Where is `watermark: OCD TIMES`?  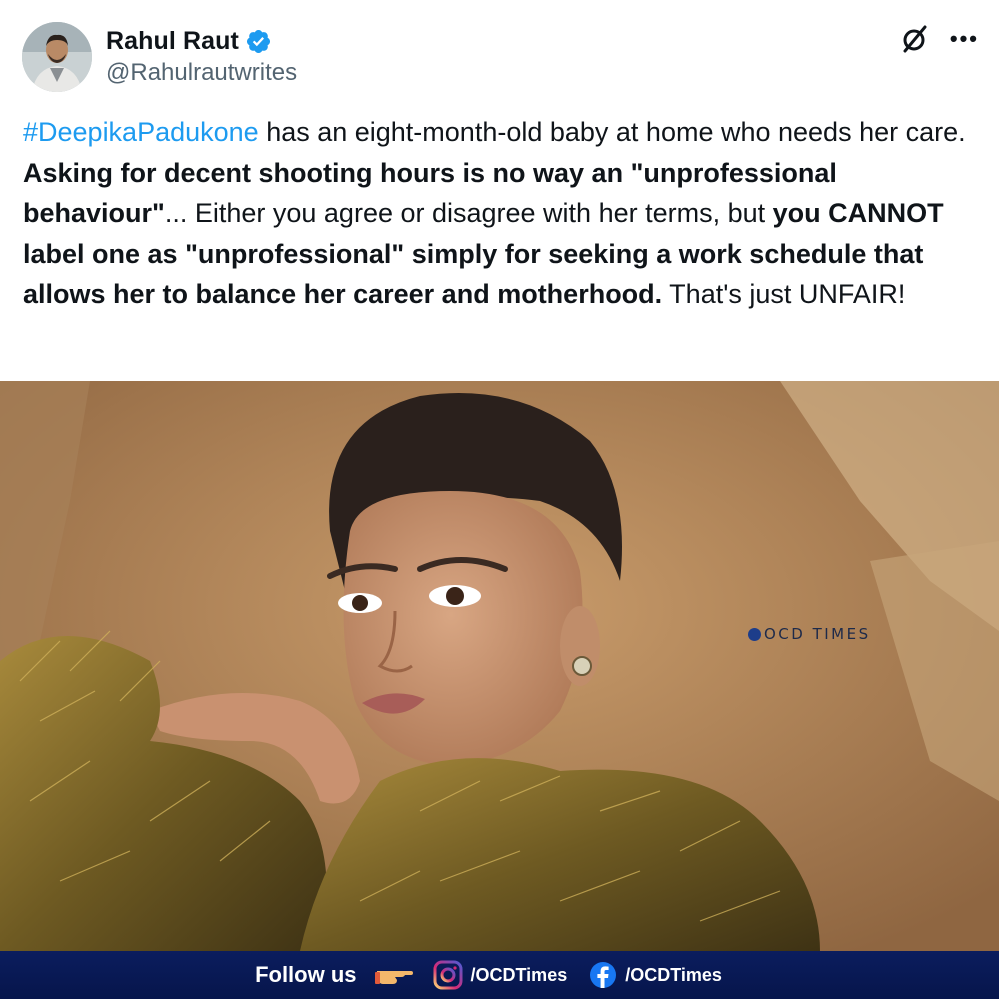 watermark: OCD TIMES is located at coordinates (809, 634).